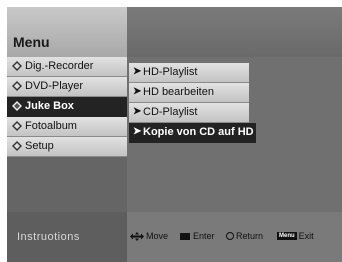 The height and width of the screenshot is (262, 342). What do you see at coordinates (54, 86) in the screenshot?
I see `menu-item-label: DVD-Player` at bounding box center [54, 86].